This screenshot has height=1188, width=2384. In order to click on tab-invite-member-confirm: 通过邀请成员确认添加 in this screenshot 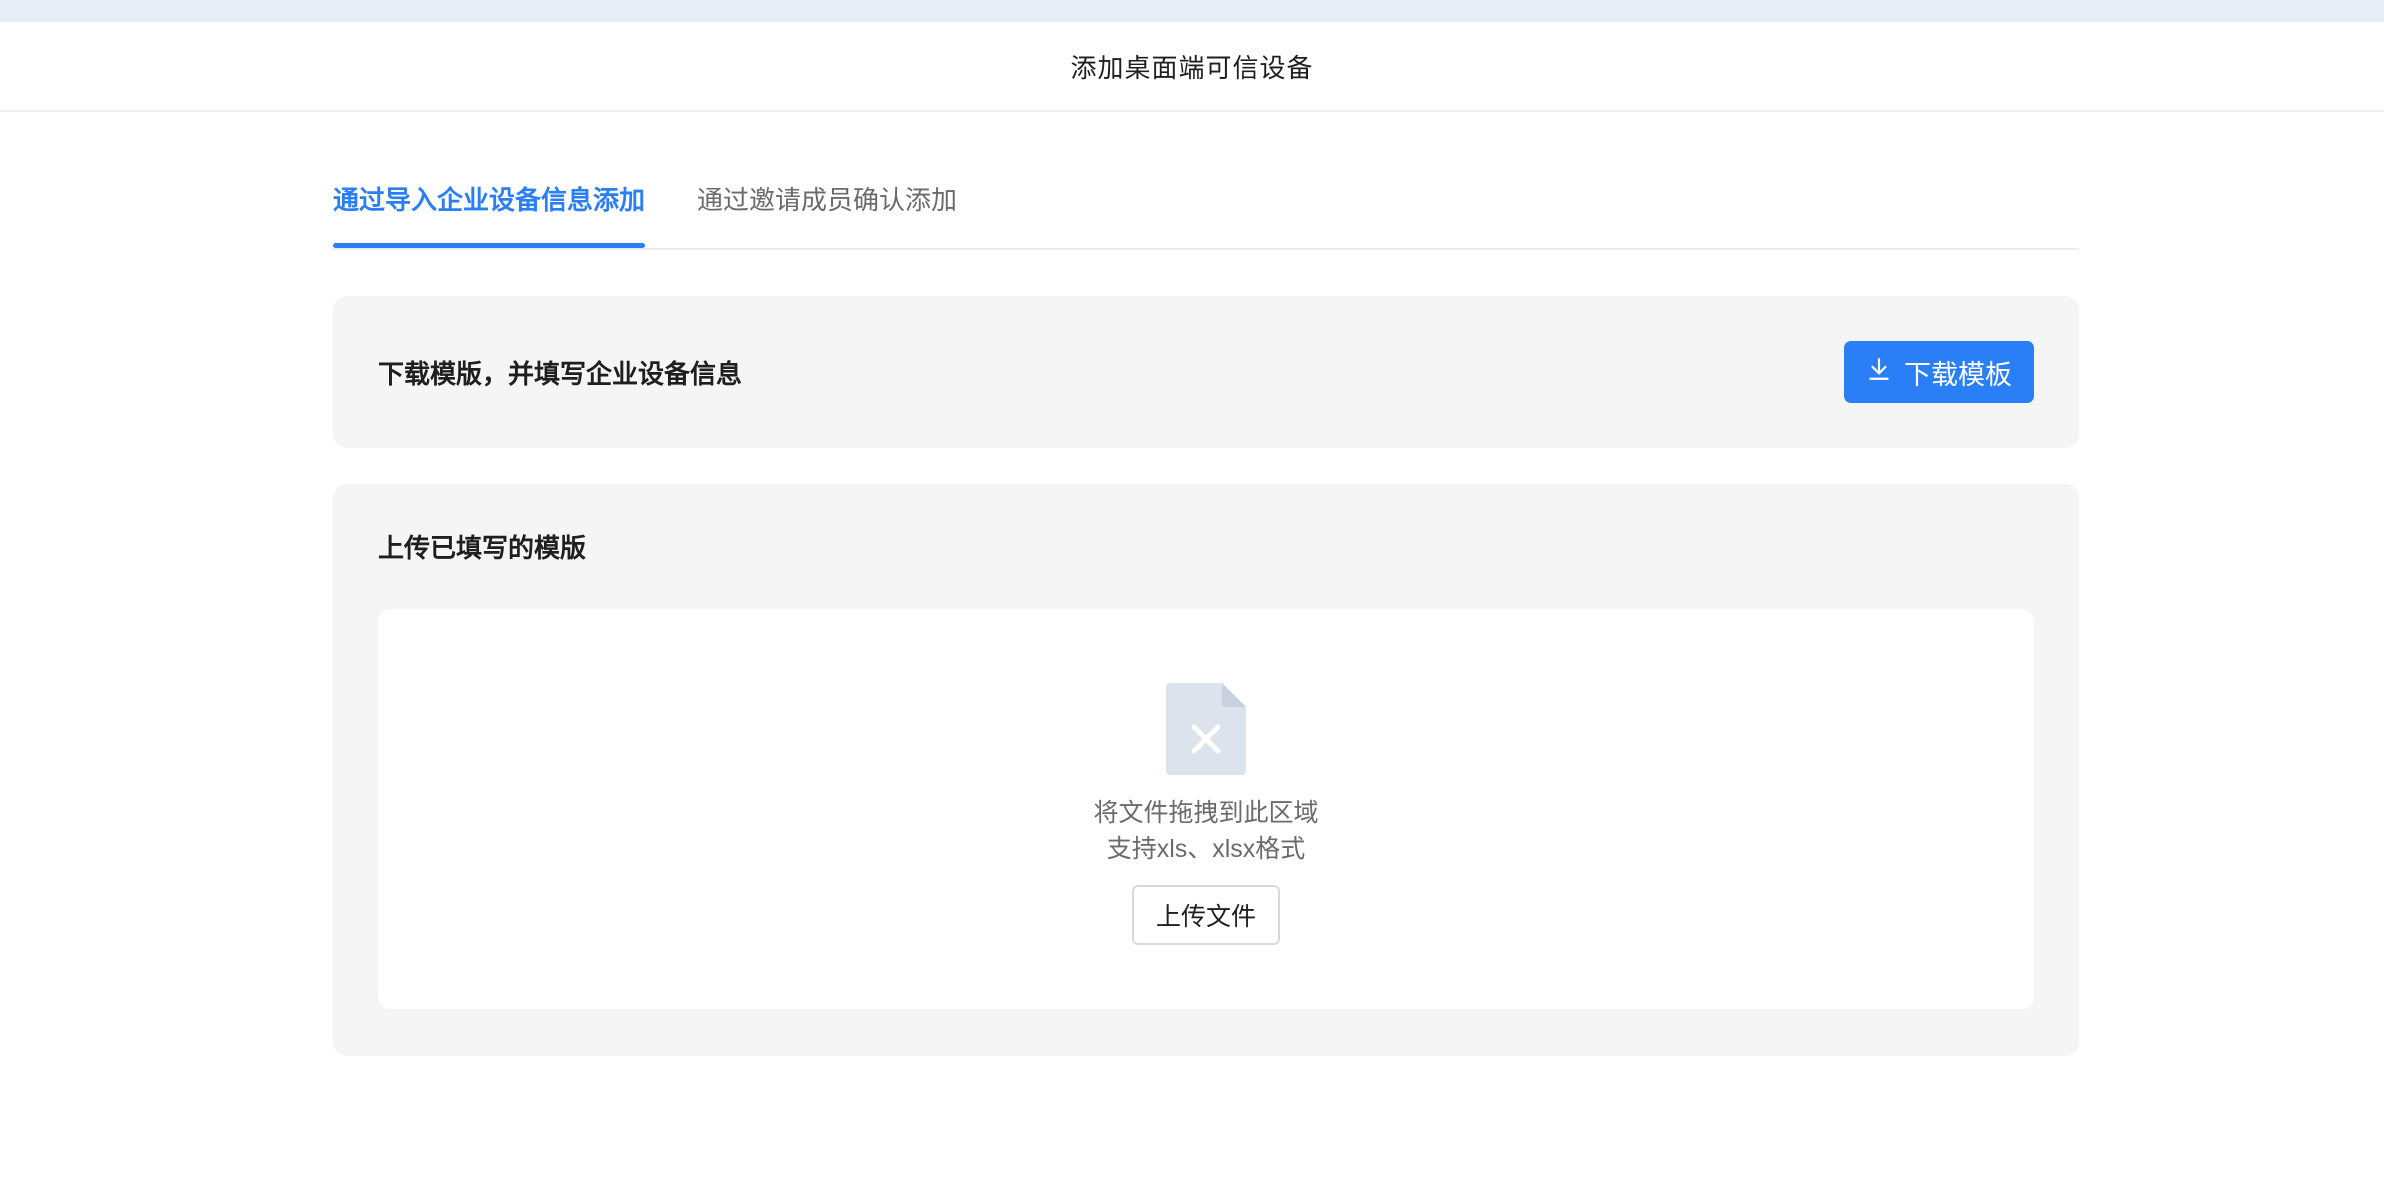, I will do `click(827, 198)`.